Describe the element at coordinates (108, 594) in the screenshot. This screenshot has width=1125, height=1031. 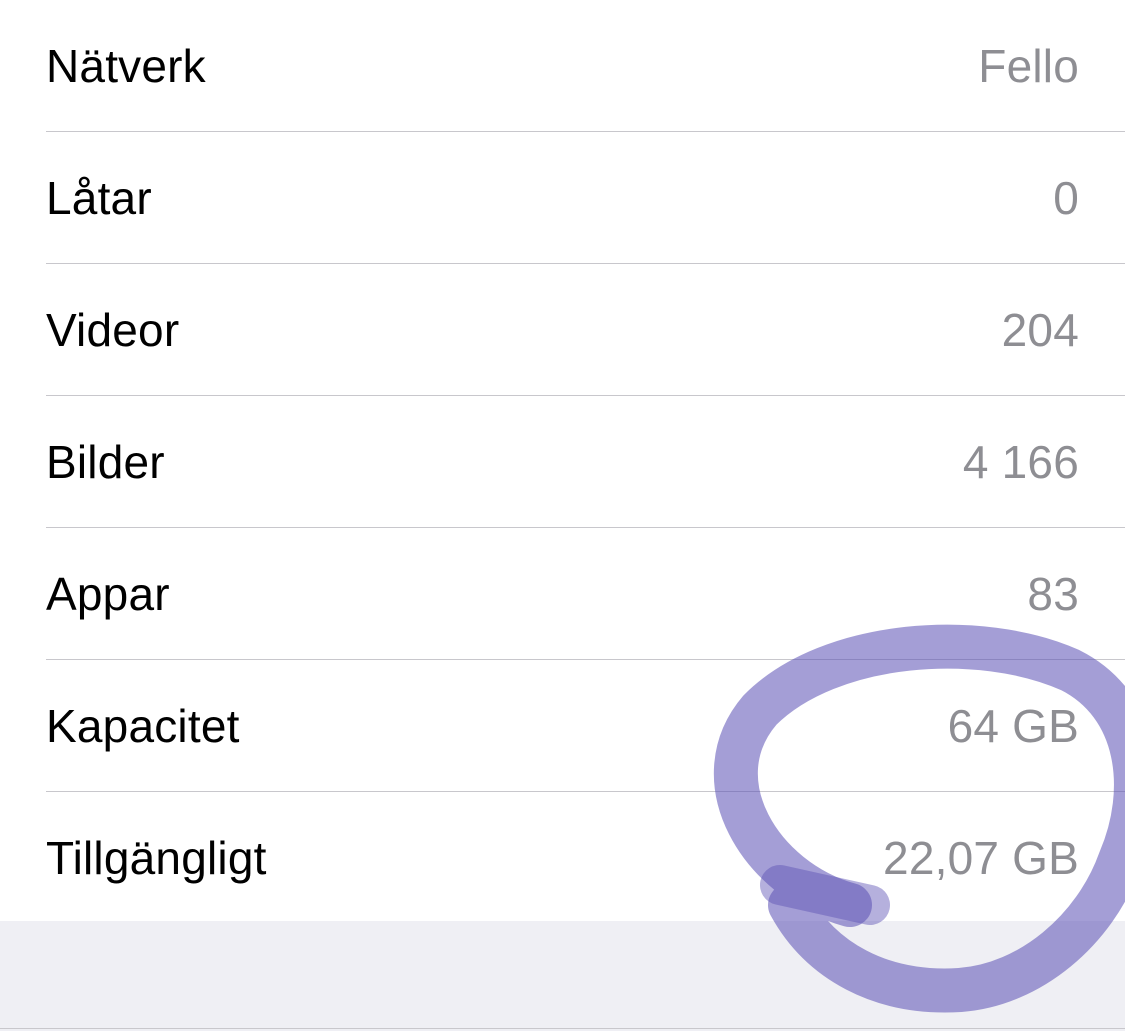
I see `apps-label: Appar` at that location.